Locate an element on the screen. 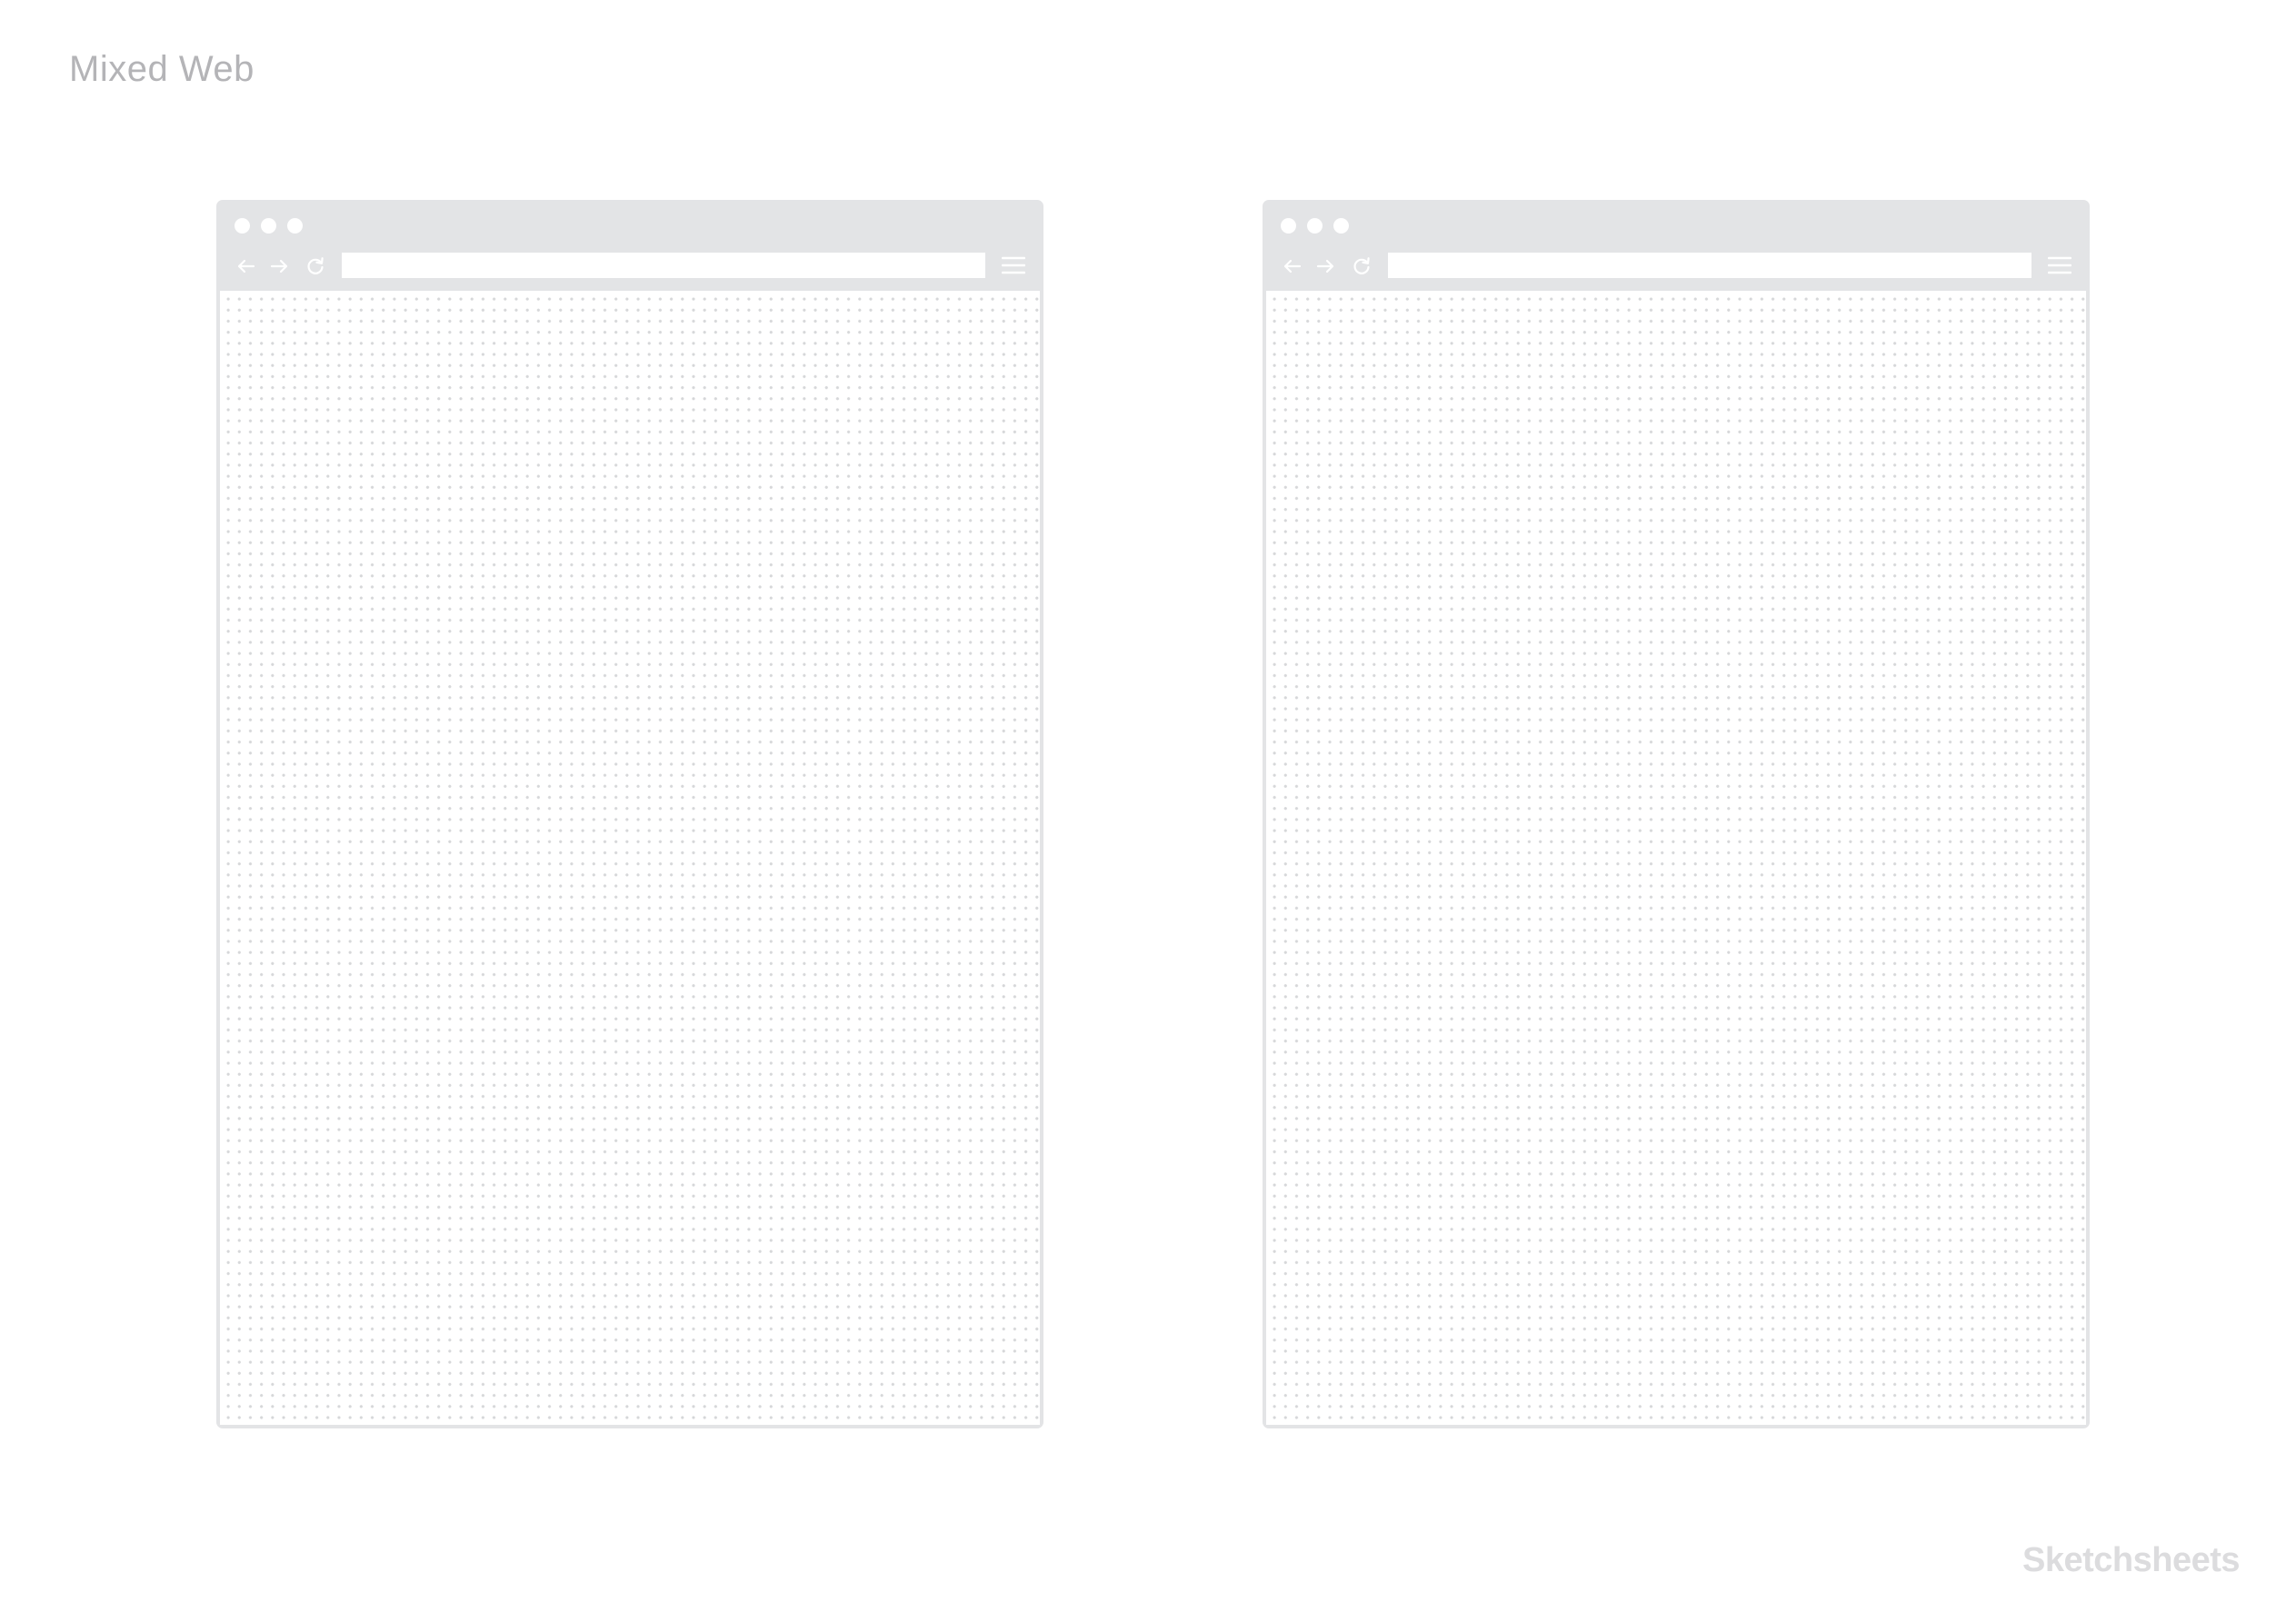 Image resolution: width=2296 pixels, height=1622 pixels. brand-logo: Sketchsheets is located at coordinates (2131, 1560).